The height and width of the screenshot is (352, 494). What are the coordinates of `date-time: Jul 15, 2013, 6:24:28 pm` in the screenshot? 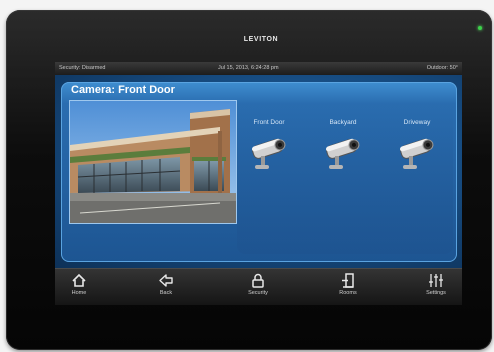 It's located at (248, 68).